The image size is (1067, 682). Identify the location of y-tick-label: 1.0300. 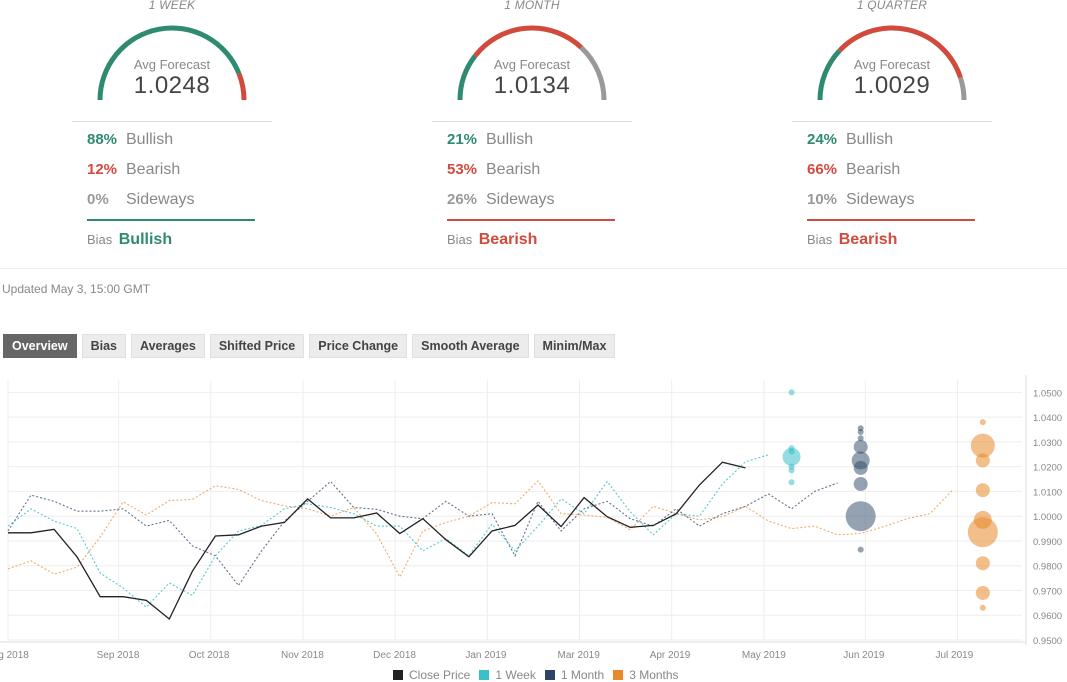
(1047, 443).